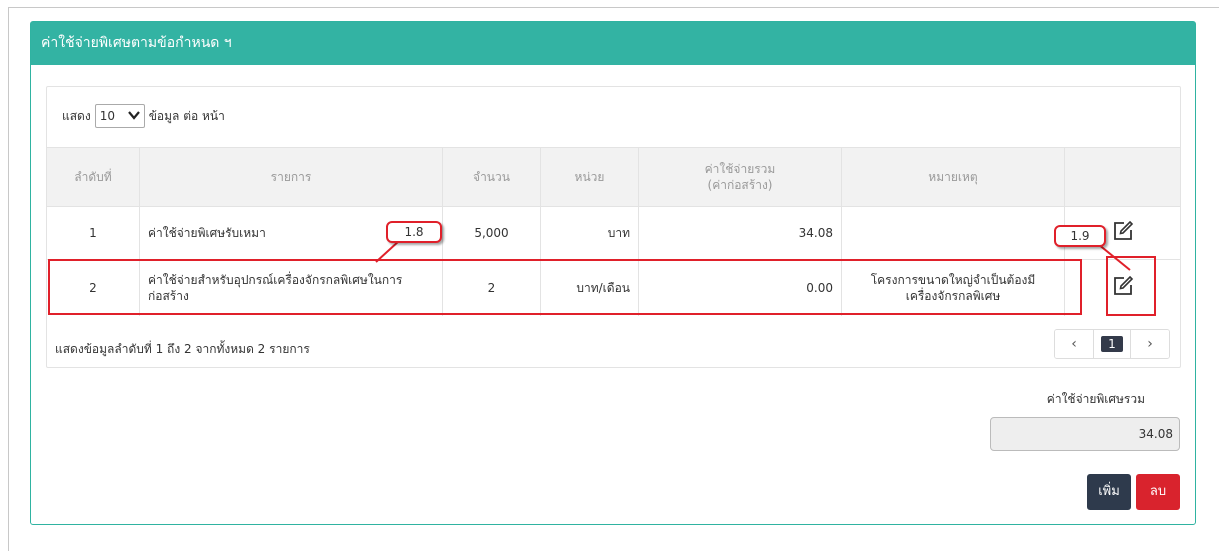 The height and width of the screenshot is (551, 1219). What do you see at coordinates (1080, 236) in the screenshot?
I see `callout-label-b: 1.9` at bounding box center [1080, 236].